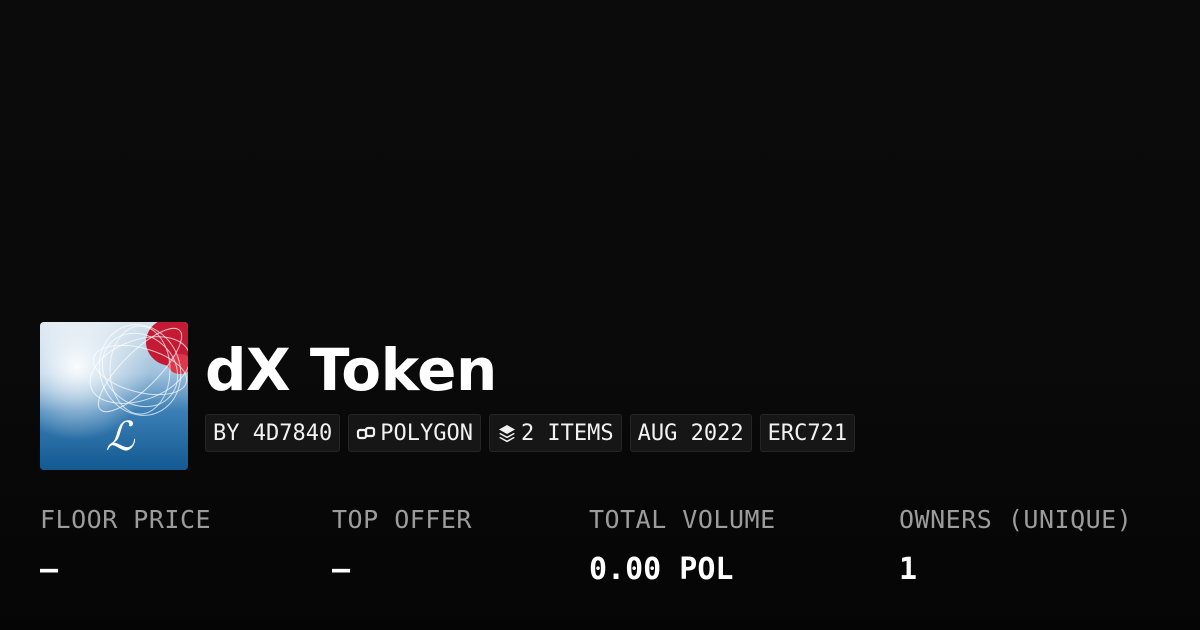 This screenshot has width=1200, height=630. I want to click on stat-top-offer: TOP OFFER –, so click(402, 546).